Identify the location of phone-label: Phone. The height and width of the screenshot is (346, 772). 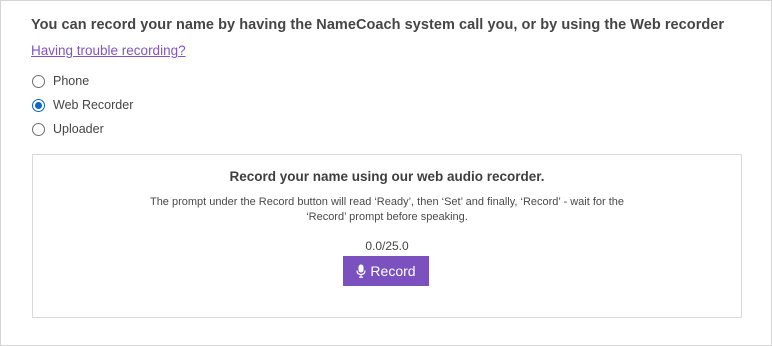
(71, 81).